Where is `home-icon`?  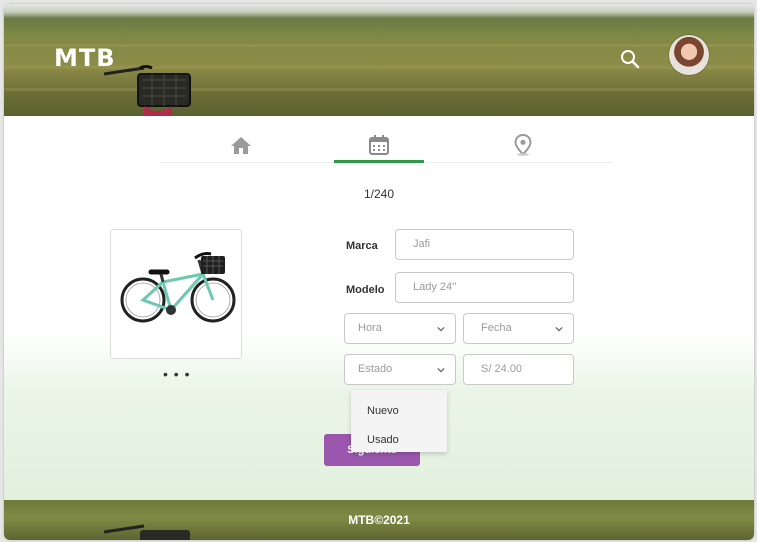
home-icon is located at coordinates (241, 145).